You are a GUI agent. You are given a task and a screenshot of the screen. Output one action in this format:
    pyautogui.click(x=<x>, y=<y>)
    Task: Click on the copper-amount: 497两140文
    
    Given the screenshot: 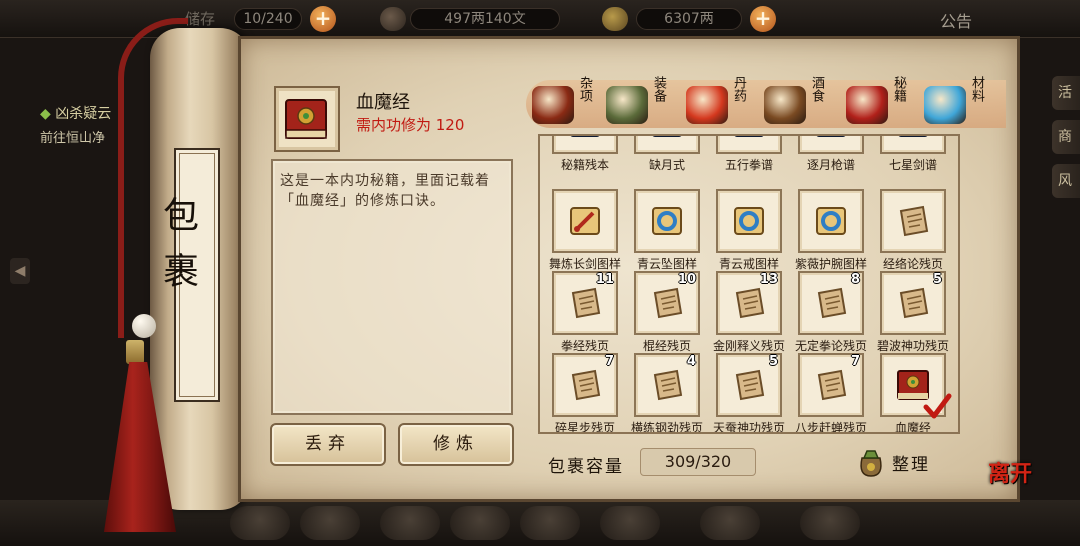 What is the action you would take?
    pyautogui.click(x=485, y=19)
    